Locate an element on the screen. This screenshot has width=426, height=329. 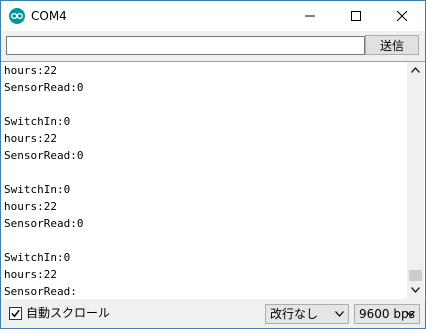
minimize-icon is located at coordinates (310, 16).